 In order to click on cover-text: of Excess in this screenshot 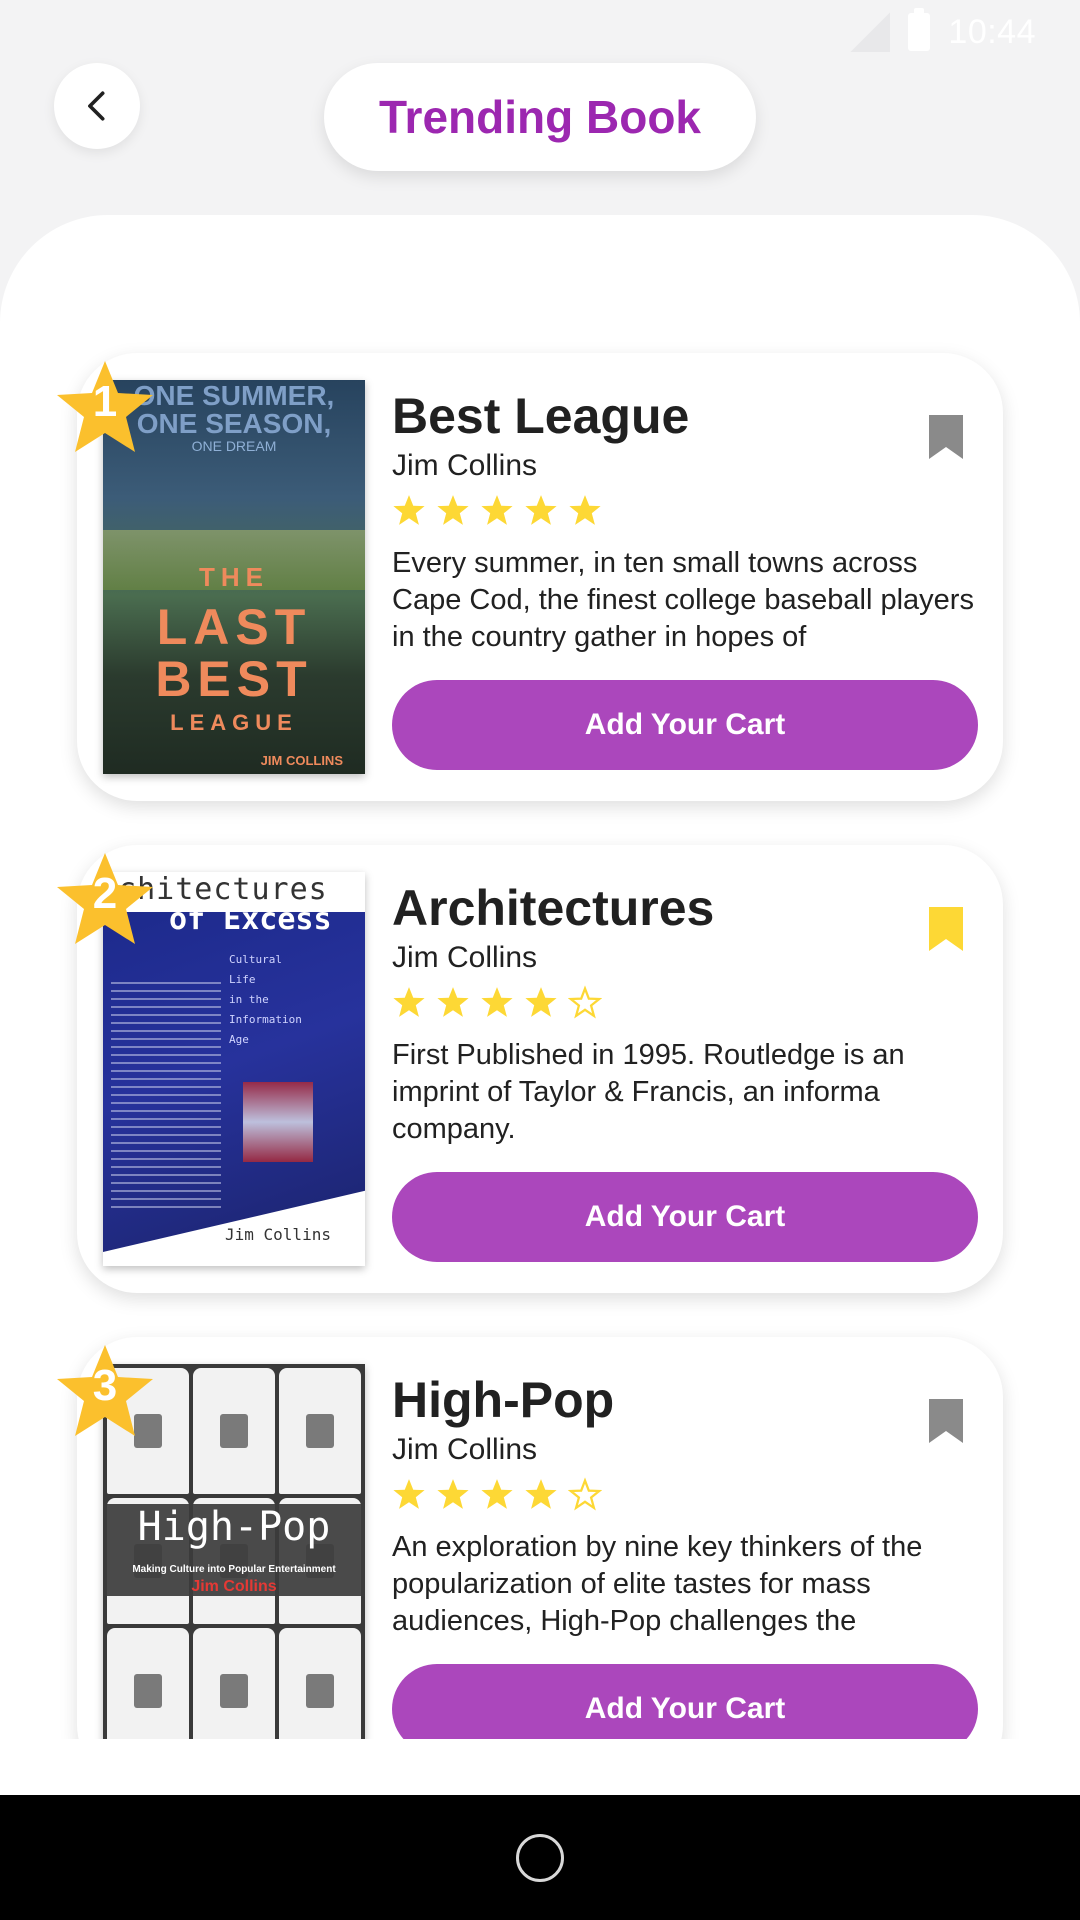, I will do `click(250, 919)`.